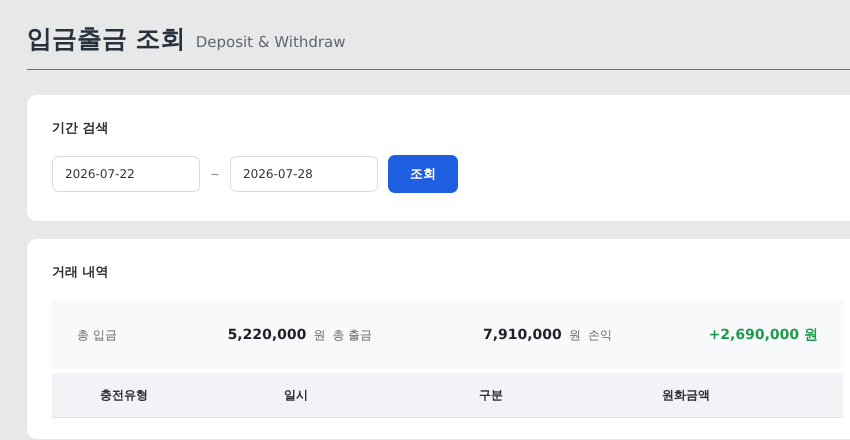 The height and width of the screenshot is (440, 850). I want to click on end-date-field: 2026-07-28, so click(304, 174).